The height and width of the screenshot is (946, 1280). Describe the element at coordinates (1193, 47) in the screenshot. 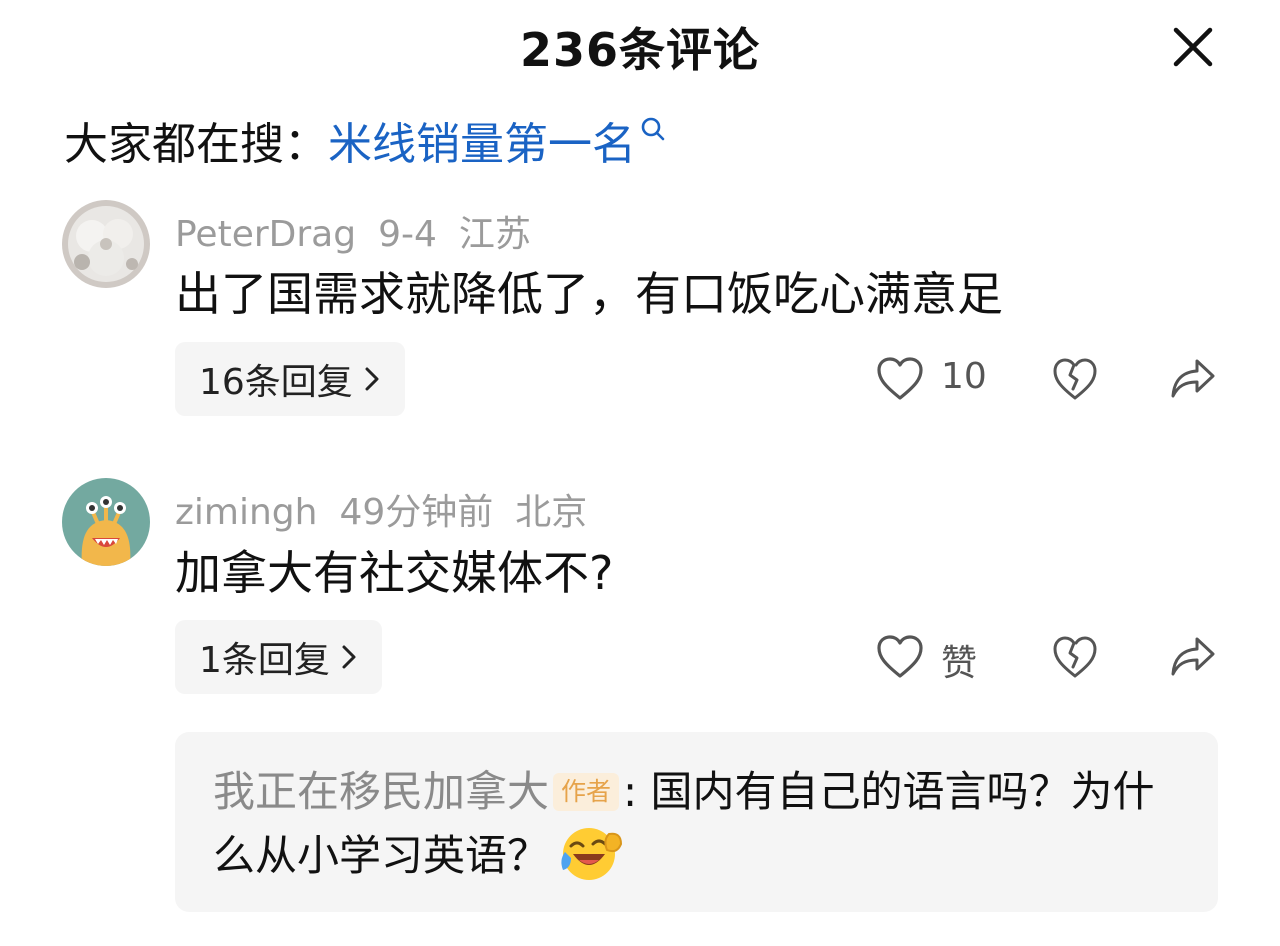

I see `close-icon` at that location.